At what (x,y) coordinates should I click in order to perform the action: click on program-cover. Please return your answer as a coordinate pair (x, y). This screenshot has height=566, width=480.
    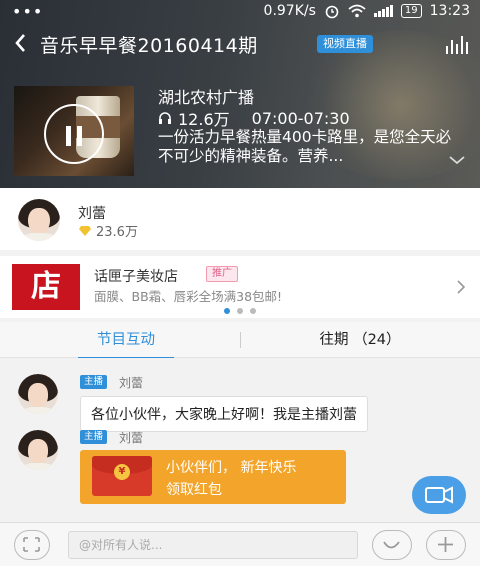
    Looking at the image, I should click on (74, 131).